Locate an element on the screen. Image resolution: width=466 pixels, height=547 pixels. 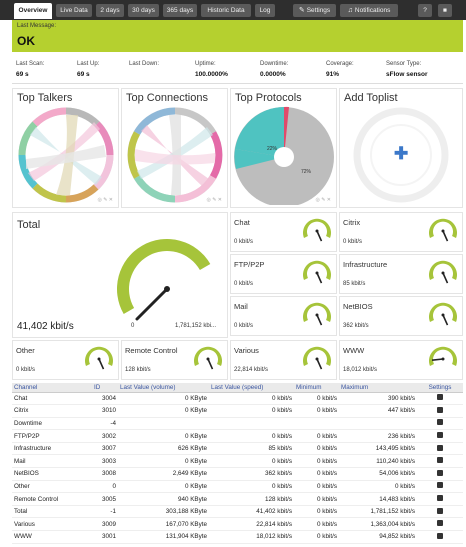
tab-live-data: Live Data is located at coordinates (74, 10).